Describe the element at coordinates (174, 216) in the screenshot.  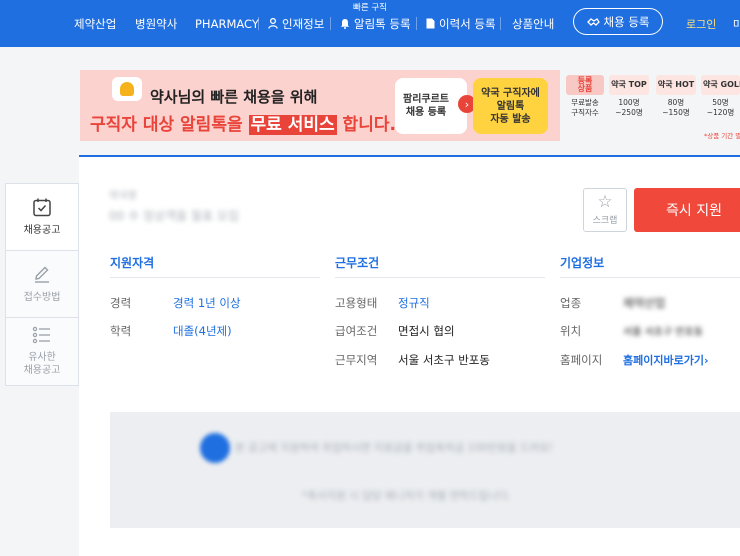
I see `job-title: 00 수 정상객을 월표 모집` at that location.